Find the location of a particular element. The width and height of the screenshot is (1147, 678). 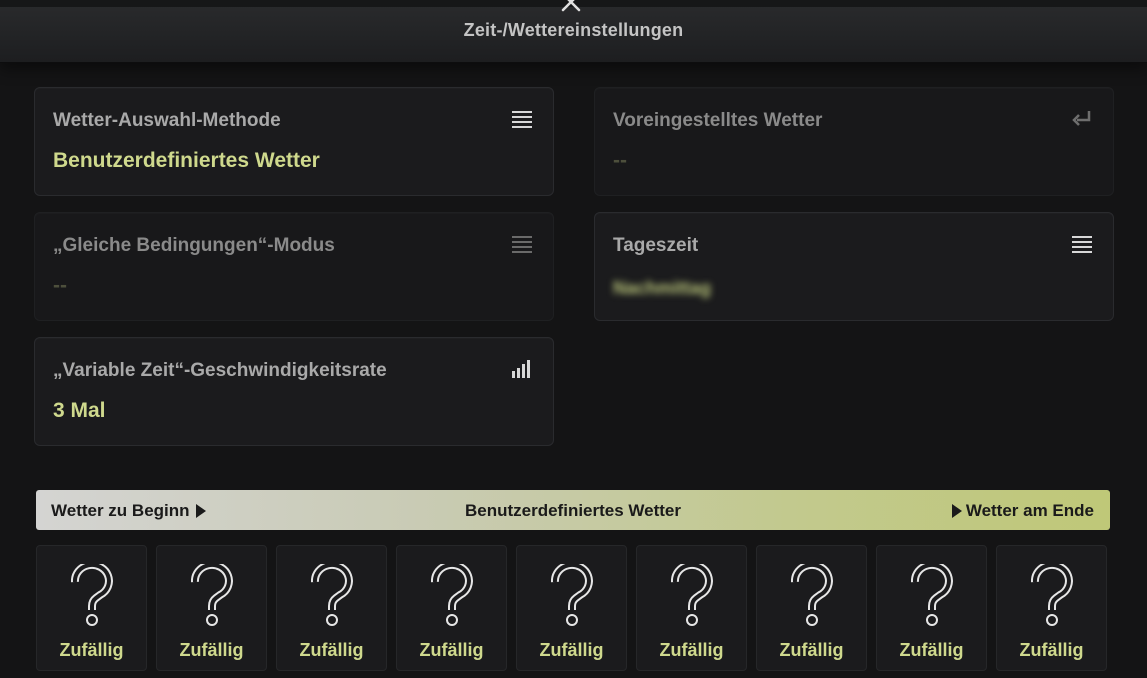

variable-time-rate-label: „Variable Zeit“-Geschwindigkeitsrate is located at coordinates (220, 370).